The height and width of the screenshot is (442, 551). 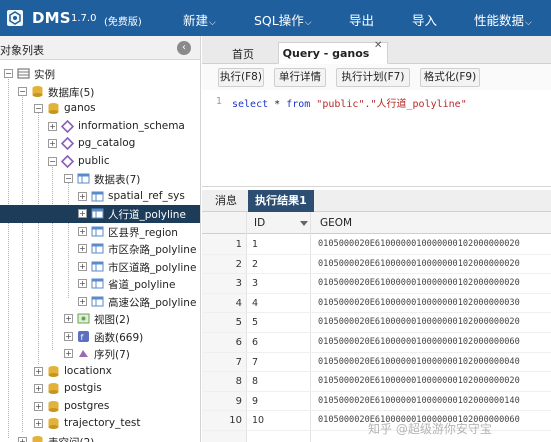 What do you see at coordinates (83, 318) in the screenshot?
I see `view-icon` at bounding box center [83, 318].